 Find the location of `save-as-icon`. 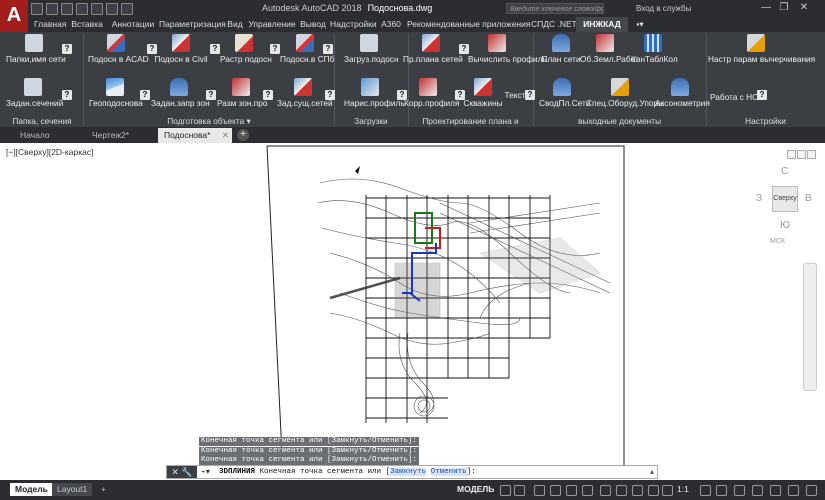

save-as-icon is located at coordinates (82, 8).